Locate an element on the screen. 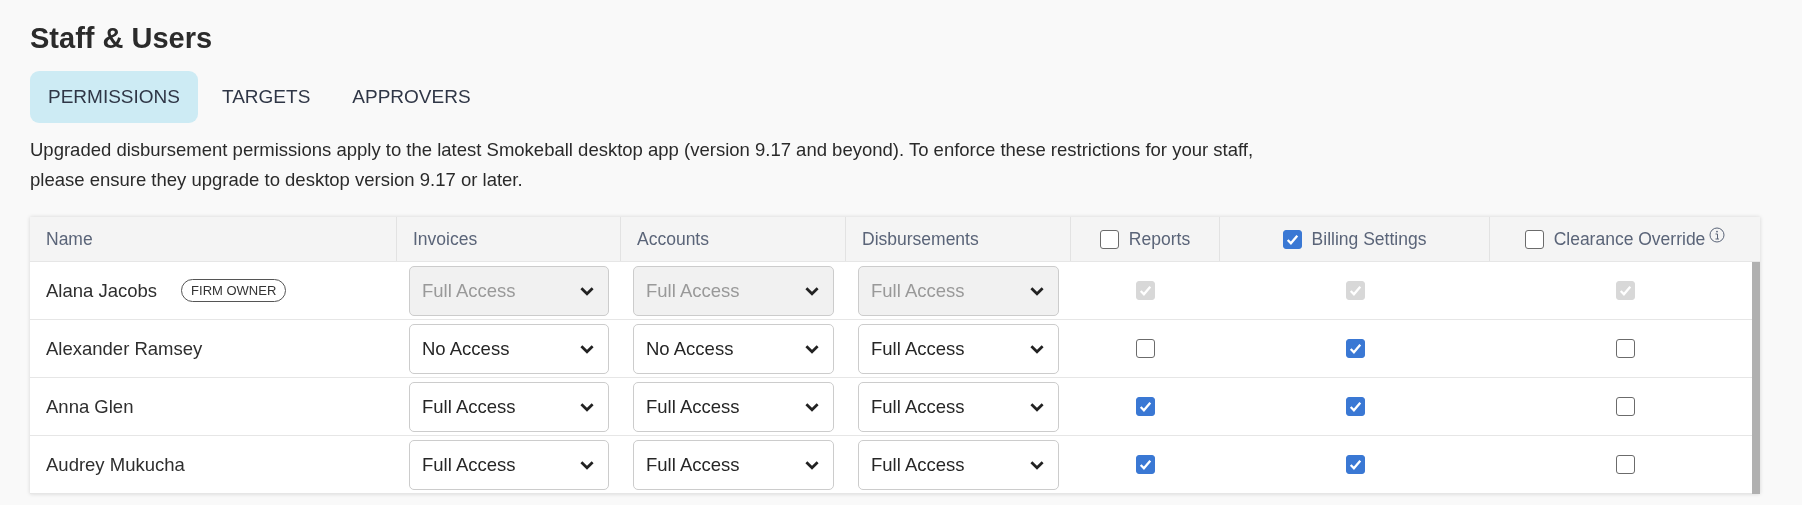 The height and width of the screenshot is (505, 1802). column-header: Disbursements is located at coordinates (920, 239).